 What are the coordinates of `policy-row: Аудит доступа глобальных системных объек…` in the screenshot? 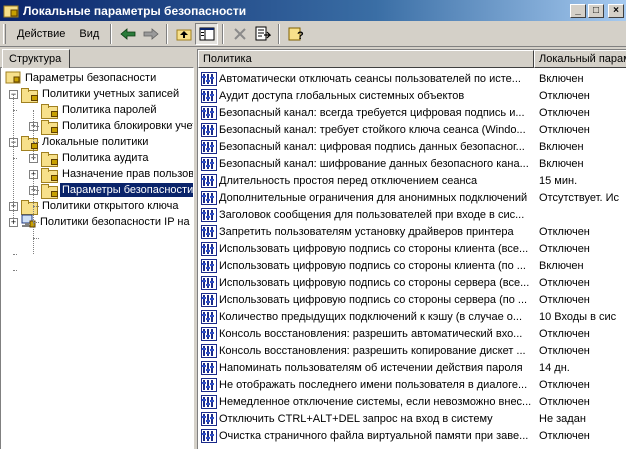 It's located at (412, 95).